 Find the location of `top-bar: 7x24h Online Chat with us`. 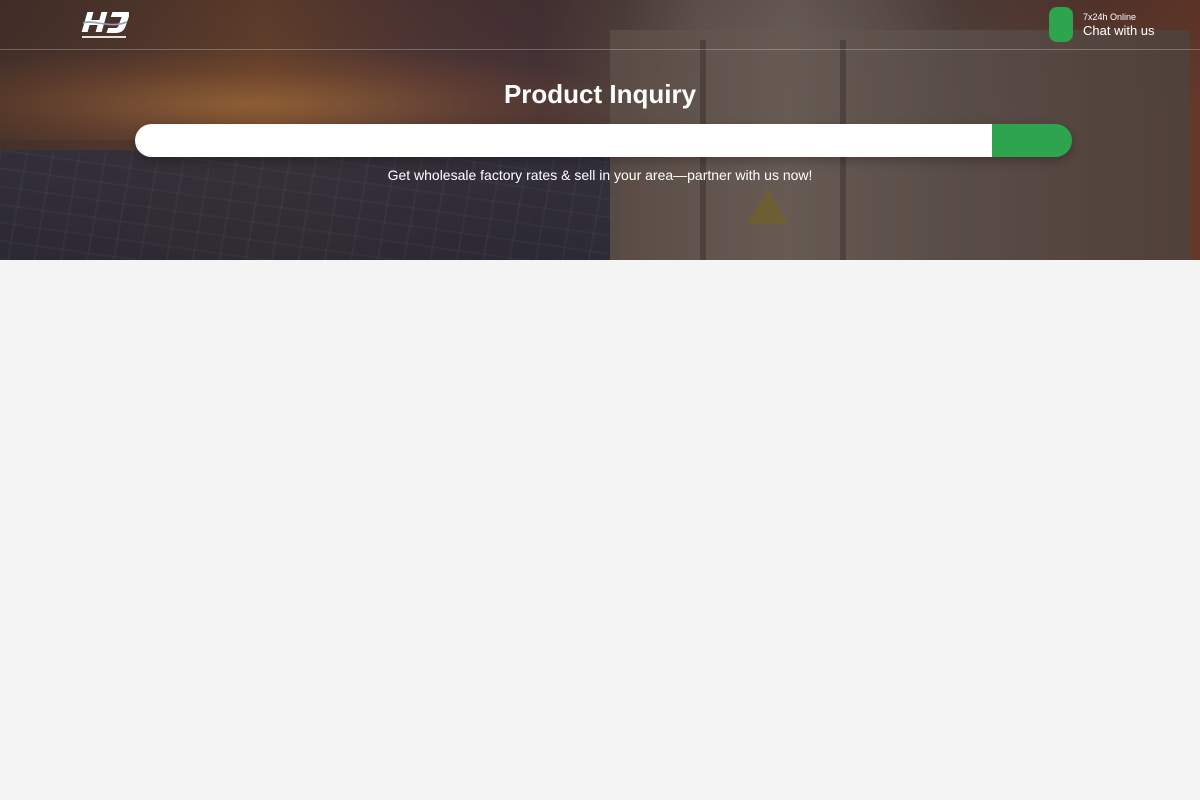

top-bar: 7x24h Online Chat with us is located at coordinates (600, 25).